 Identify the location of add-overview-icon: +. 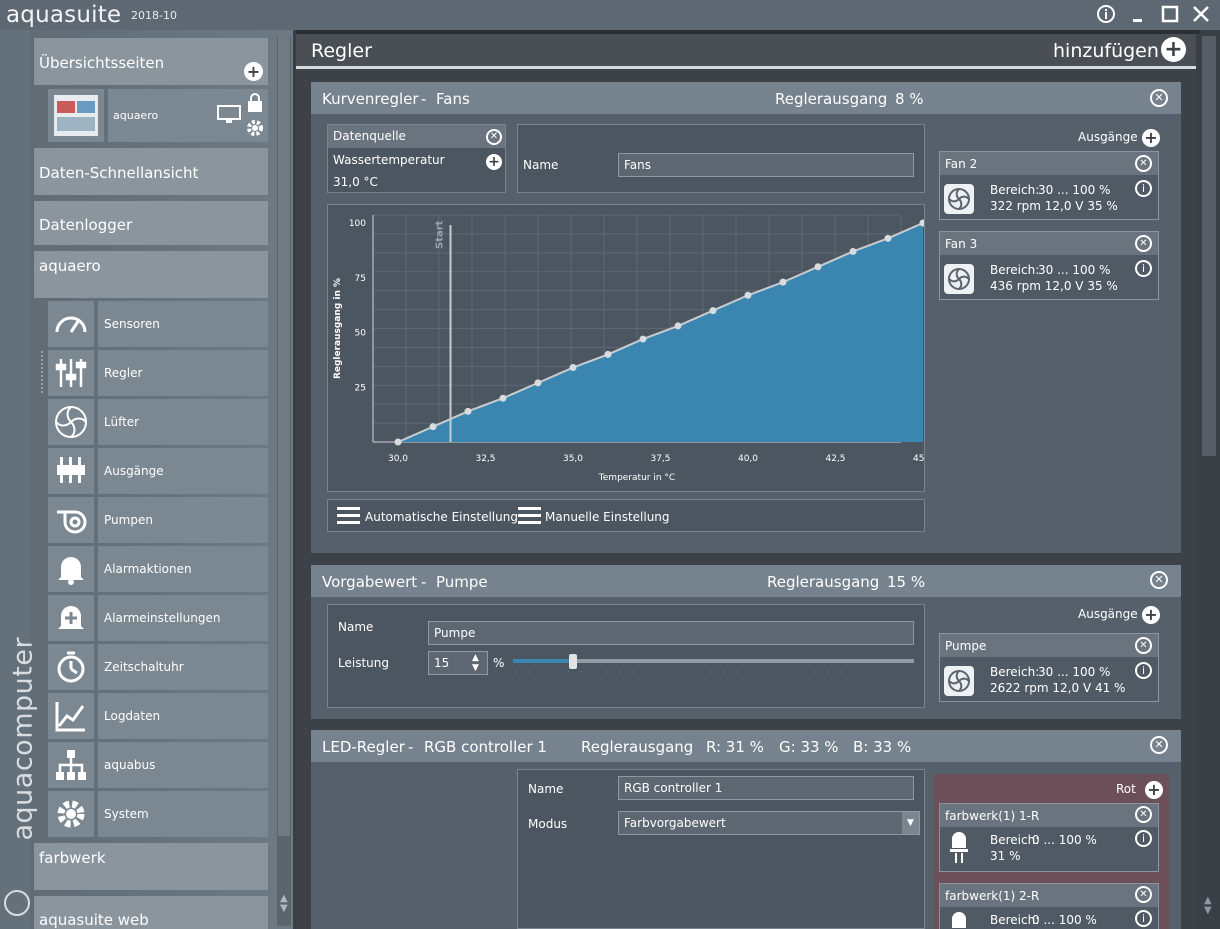
(253, 71).